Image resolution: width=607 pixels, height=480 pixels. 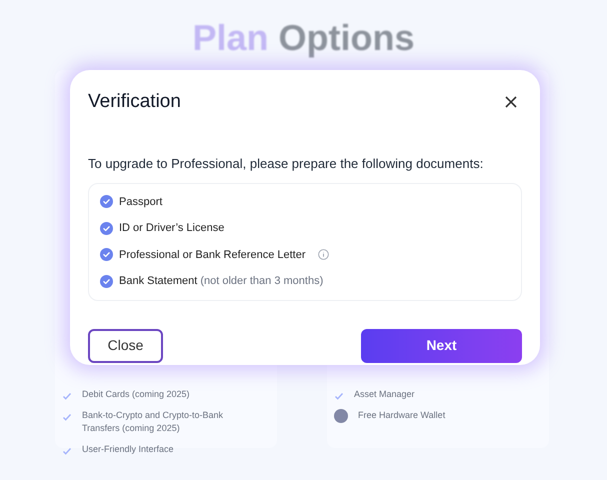 What do you see at coordinates (171, 228) in the screenshot?
I see `document-label: ID or Driver’s License` at bounding box center [171, 228].